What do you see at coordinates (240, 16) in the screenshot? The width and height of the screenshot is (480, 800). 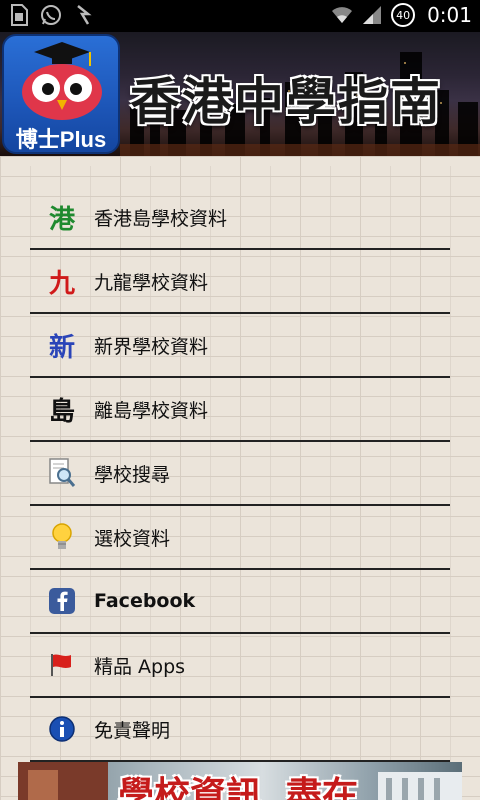 I see `status-bar: 40 0:01` at bounding box center [240, 16].